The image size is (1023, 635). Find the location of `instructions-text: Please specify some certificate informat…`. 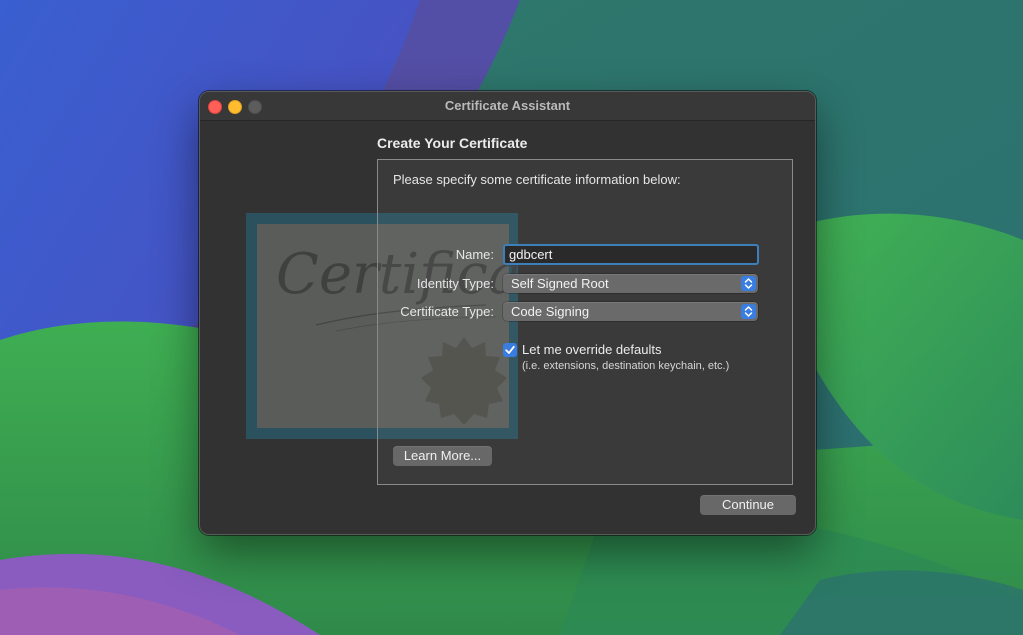

instructions-text: Please specify some certificate informat… is located at coordinates (537, 179).